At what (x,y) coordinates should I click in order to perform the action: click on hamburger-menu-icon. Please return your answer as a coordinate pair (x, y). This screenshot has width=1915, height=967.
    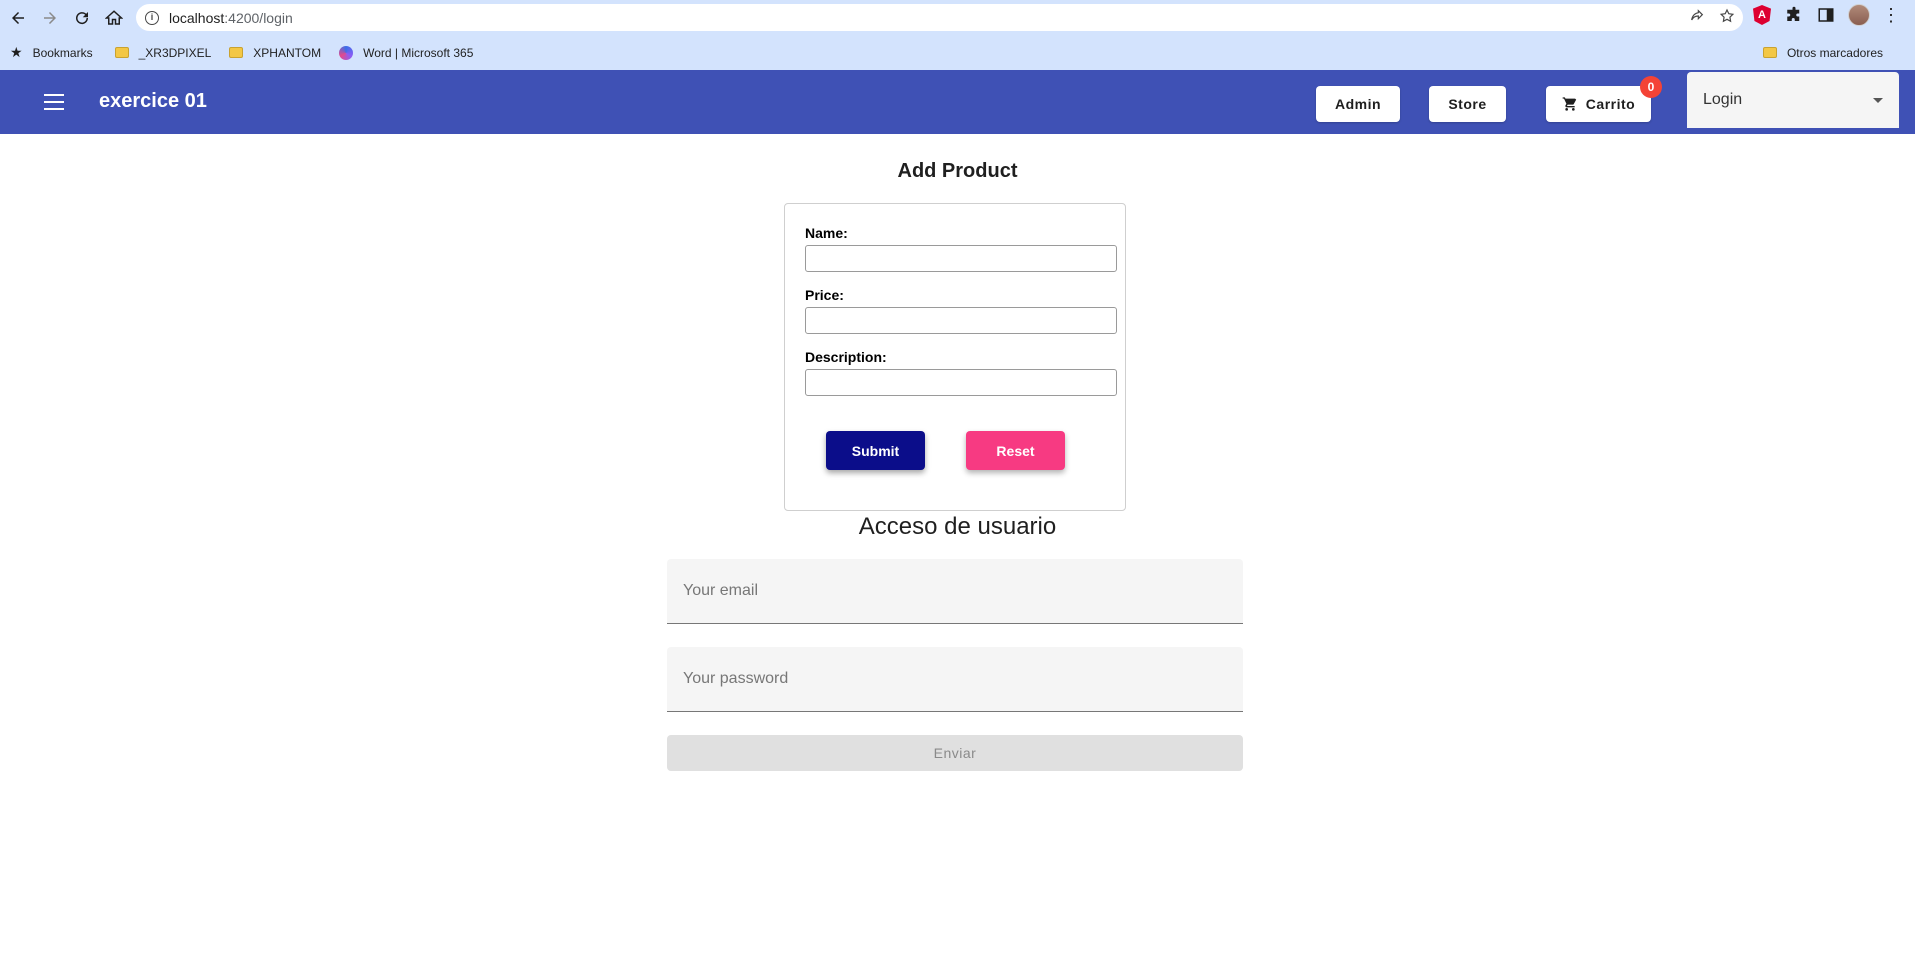
    Looking at the image, I should click on (54, 102).